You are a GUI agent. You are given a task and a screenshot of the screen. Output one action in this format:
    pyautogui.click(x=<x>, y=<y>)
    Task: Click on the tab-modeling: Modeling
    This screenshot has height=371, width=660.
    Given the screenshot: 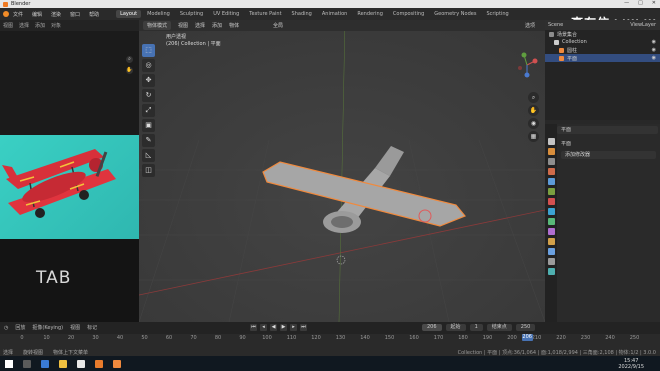 What is the action you would take?
    pyautogui.click(x=158, y=14)
    